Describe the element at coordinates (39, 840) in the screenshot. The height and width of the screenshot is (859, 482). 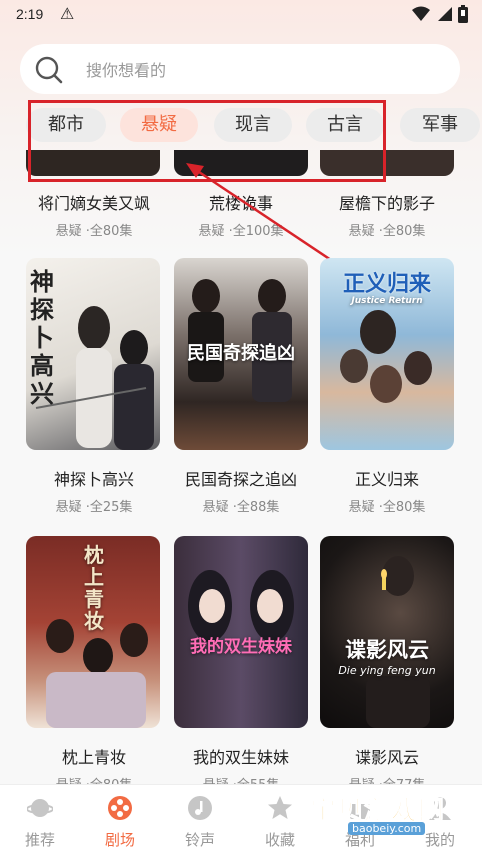
I see `tab-label: 推荐` at that location.